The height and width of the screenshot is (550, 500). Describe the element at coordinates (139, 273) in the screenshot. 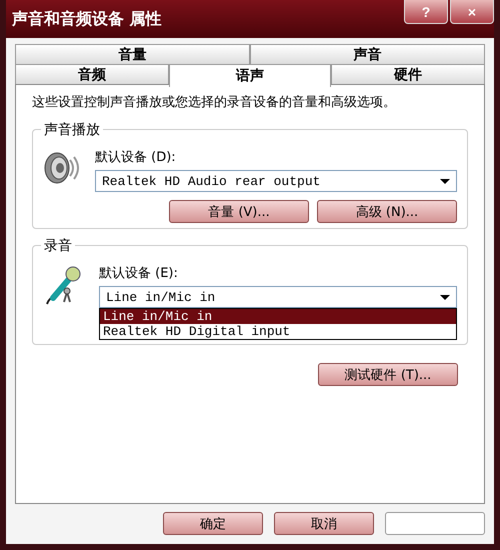

I see `device-label: 默认设备 (E):` at that location.